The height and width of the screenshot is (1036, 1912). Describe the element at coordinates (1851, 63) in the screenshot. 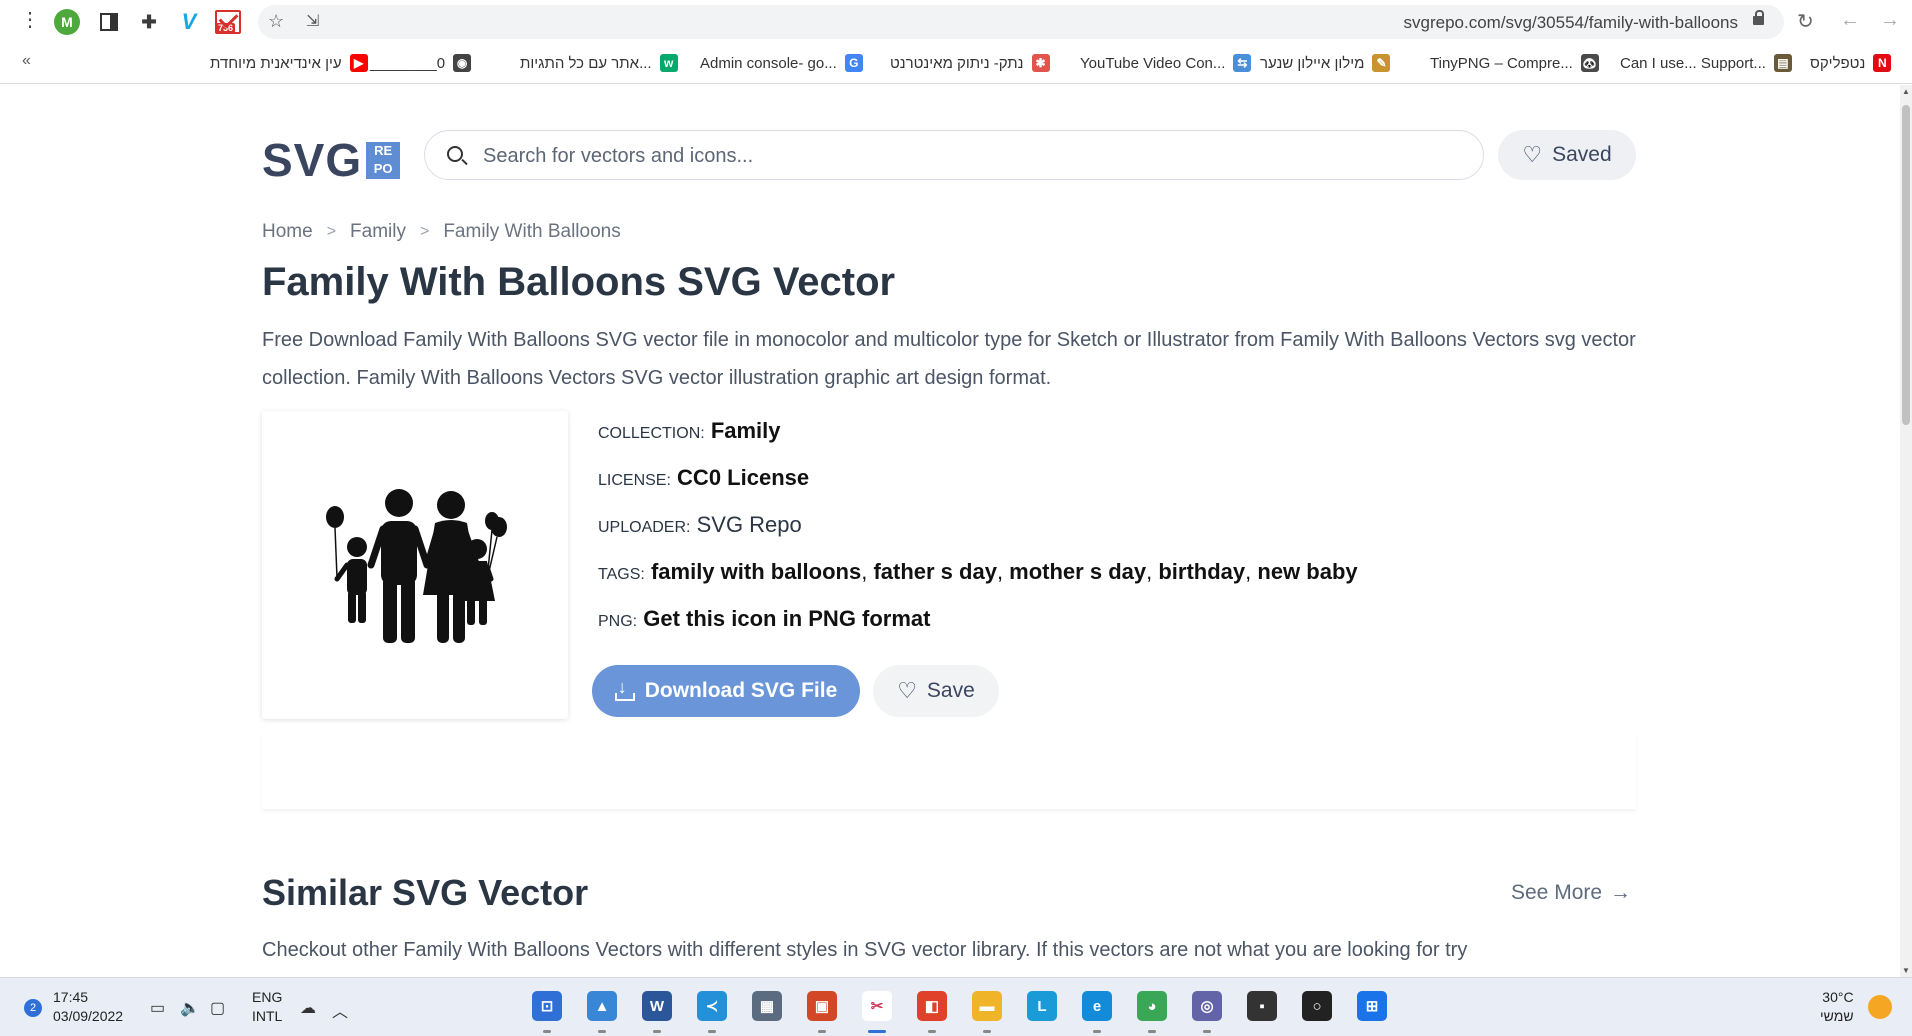

I see `bookmark-item: נטפליקס N` at that location.